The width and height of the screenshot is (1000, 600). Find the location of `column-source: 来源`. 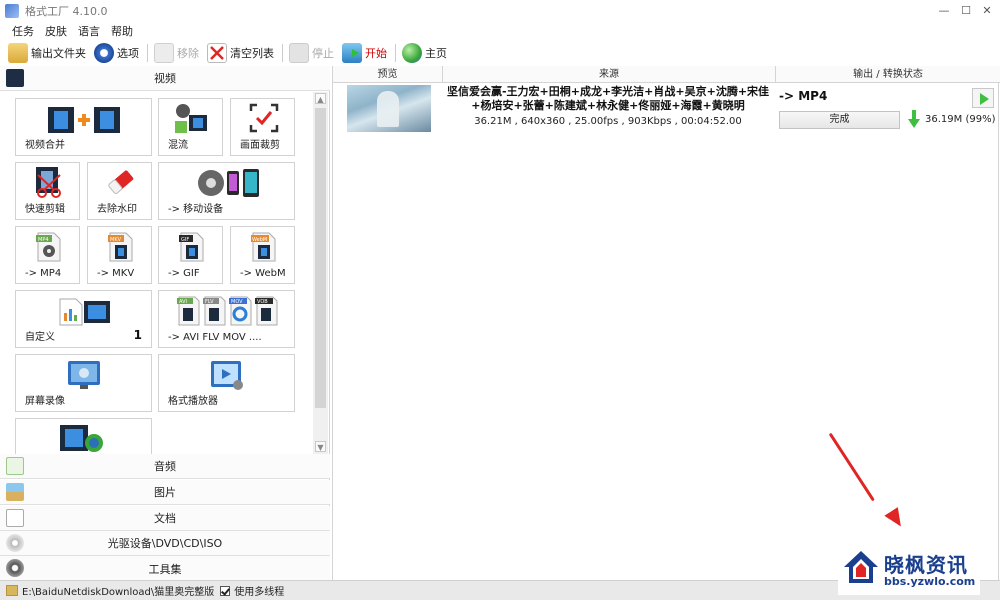

column-source: 来源 is located at coordinates (609, 74).